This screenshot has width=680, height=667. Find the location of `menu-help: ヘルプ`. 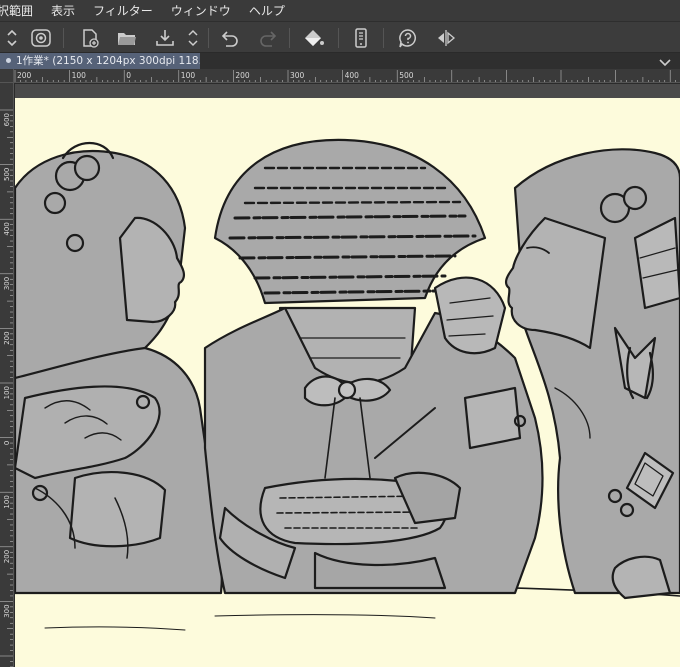

menu-help: ヘルプ is located at coordinates (267, 10).